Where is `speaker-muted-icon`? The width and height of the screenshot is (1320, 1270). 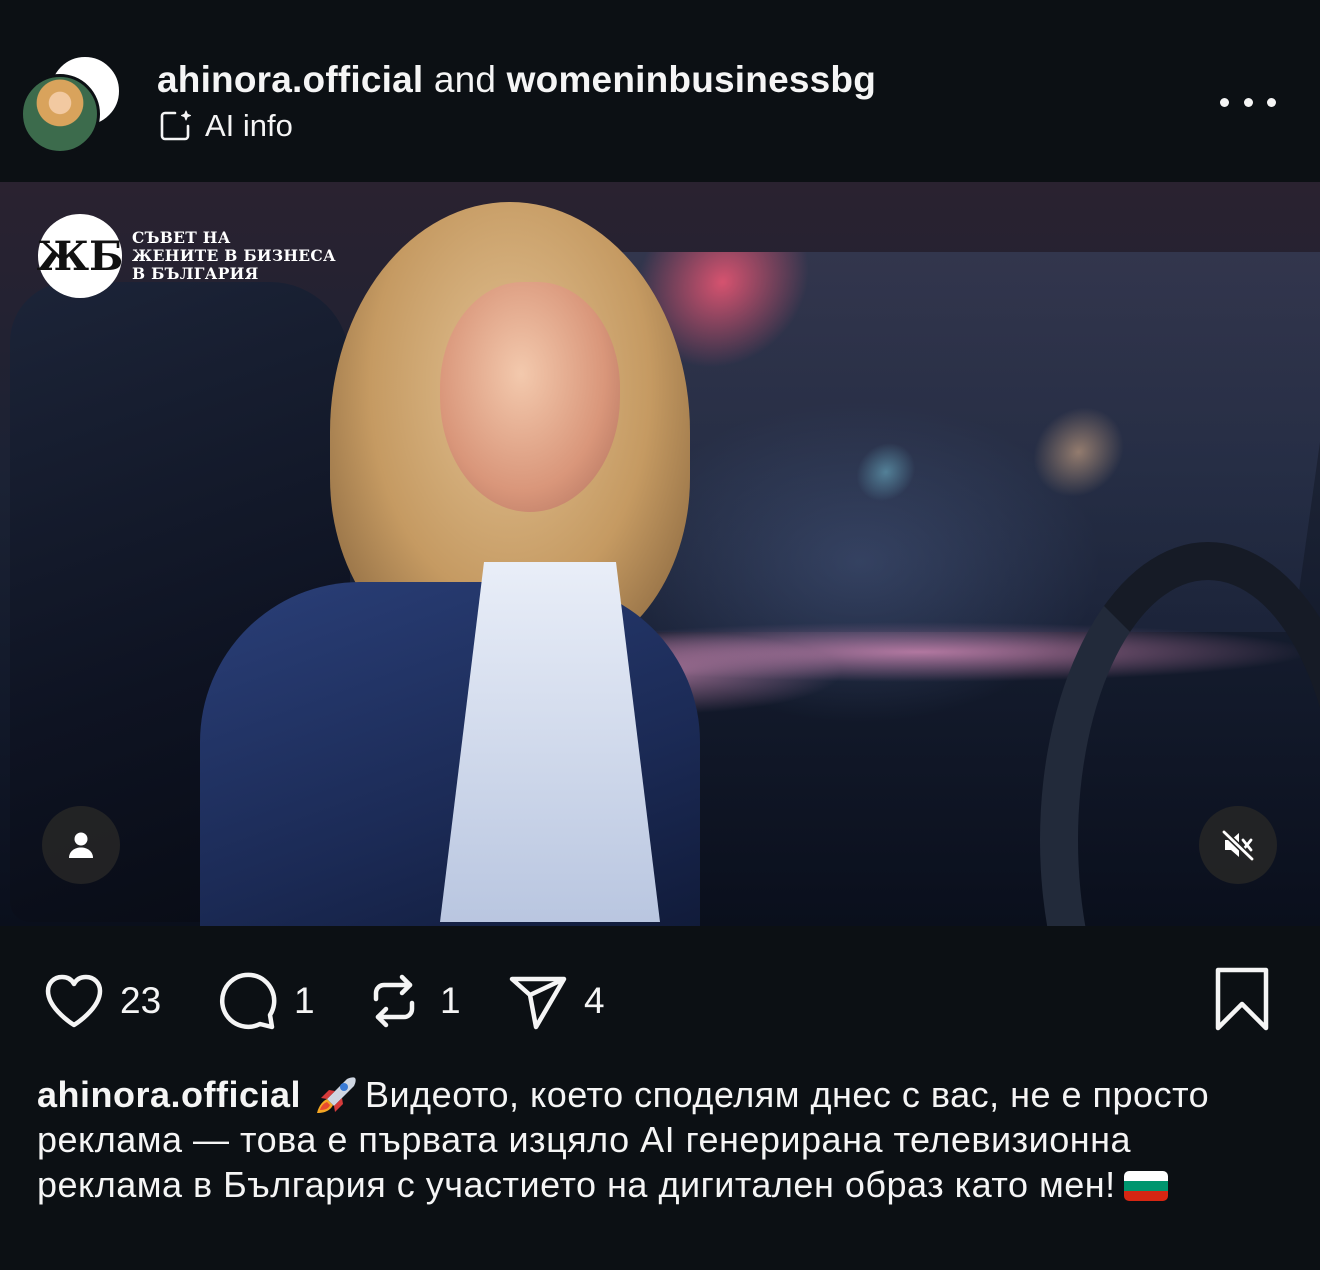
speaker-muted-icon is located at coordinates (1238, 845).